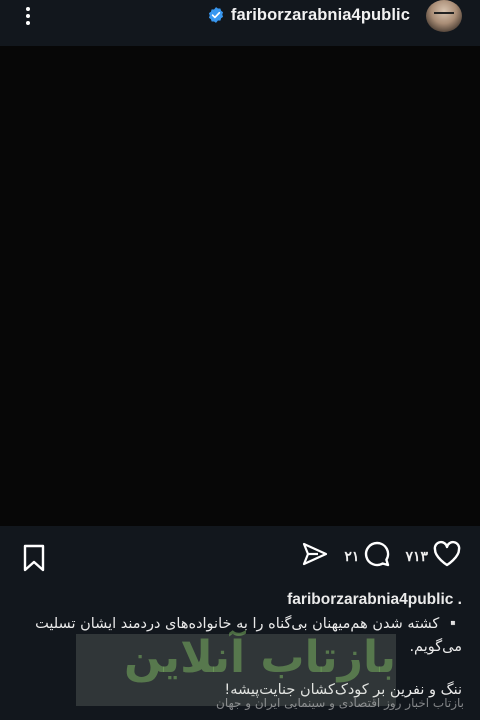  I want to click on send-icon, so click(315, 556).